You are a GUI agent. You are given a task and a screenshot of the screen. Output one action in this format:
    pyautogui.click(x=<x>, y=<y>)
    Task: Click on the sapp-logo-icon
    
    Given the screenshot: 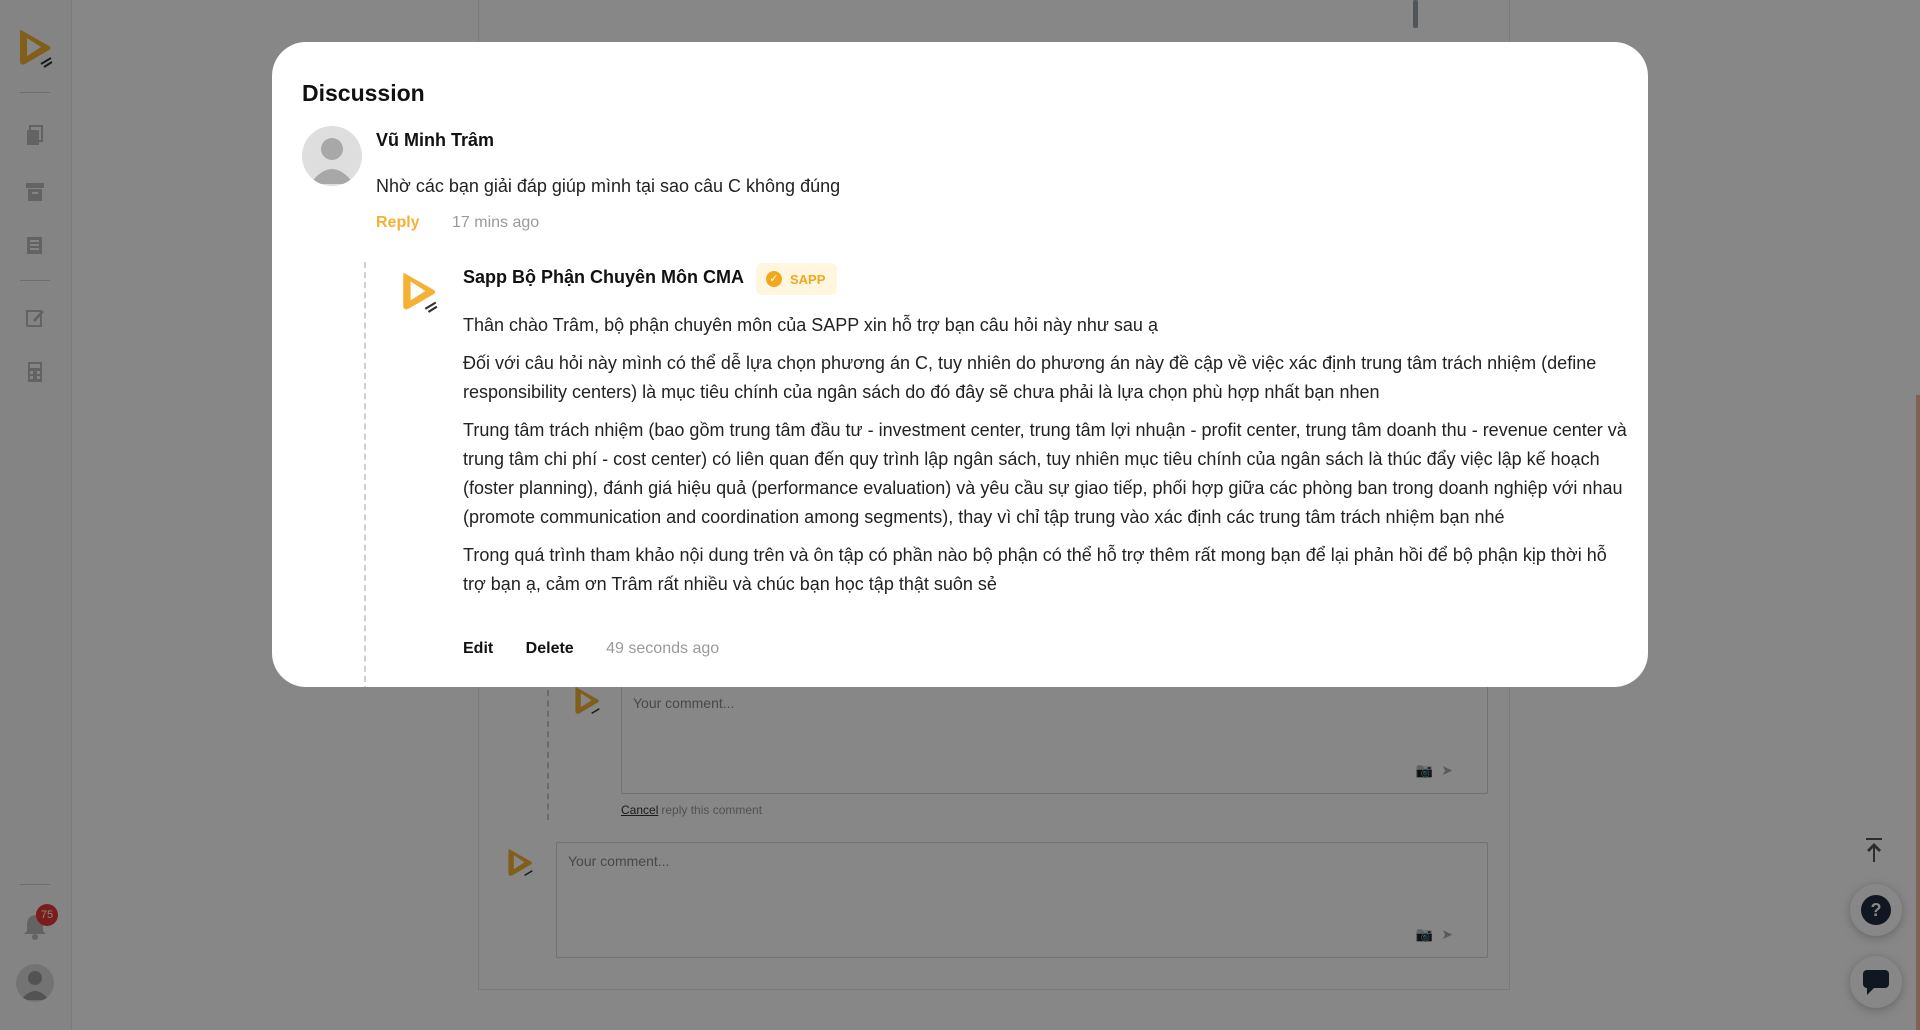 What is the action you would take?
    pyautogui.click(x=420, y=292)
    